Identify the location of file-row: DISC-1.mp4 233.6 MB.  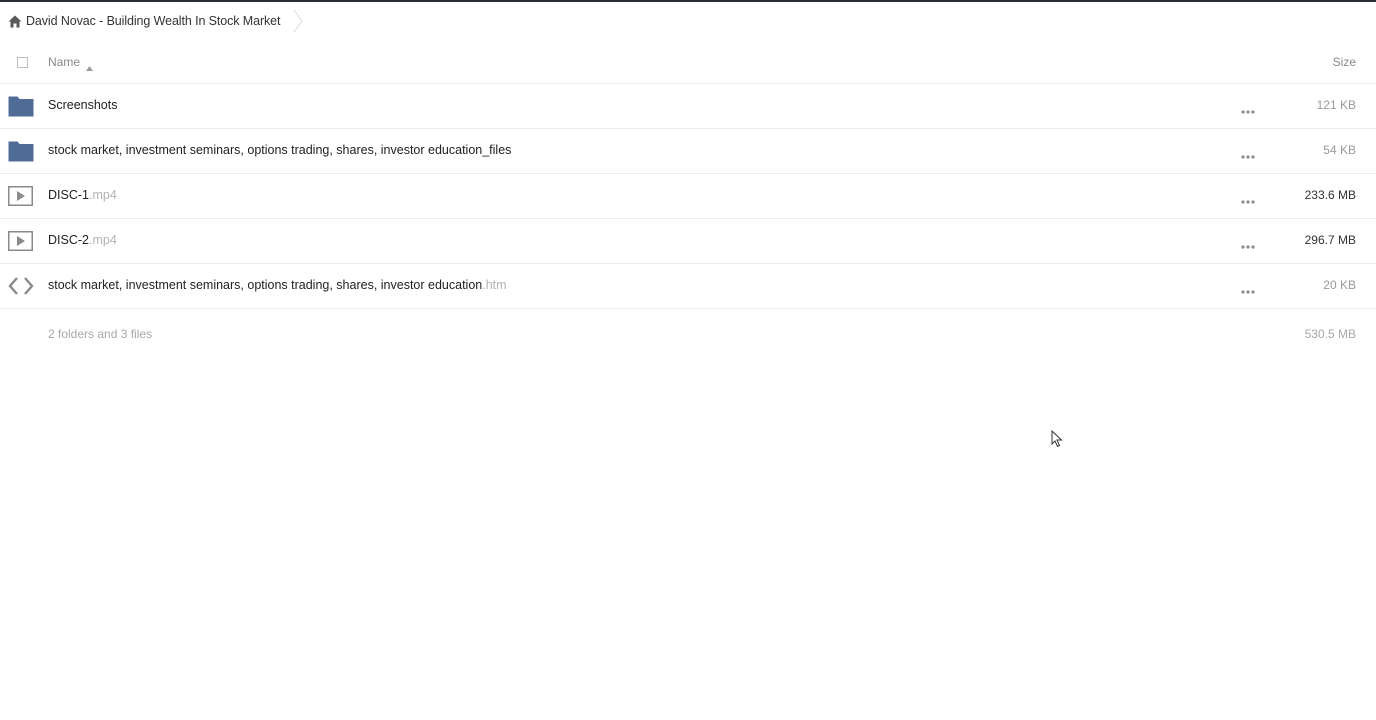
(688, 196).